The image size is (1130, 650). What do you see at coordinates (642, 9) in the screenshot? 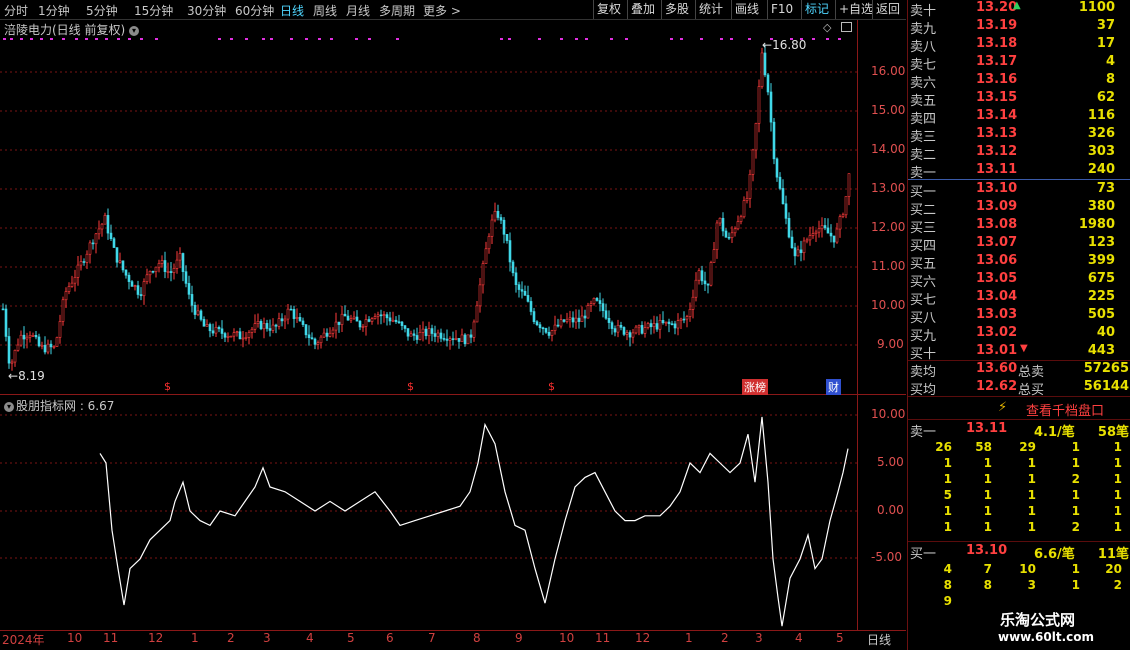
I see `overlay-button: 叠加` at bounding box center [642, 9].